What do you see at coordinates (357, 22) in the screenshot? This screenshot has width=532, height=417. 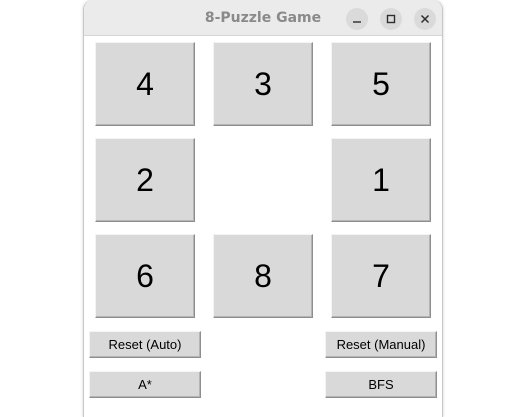 I see `minimize-icon` at bounding box center [357, 22].